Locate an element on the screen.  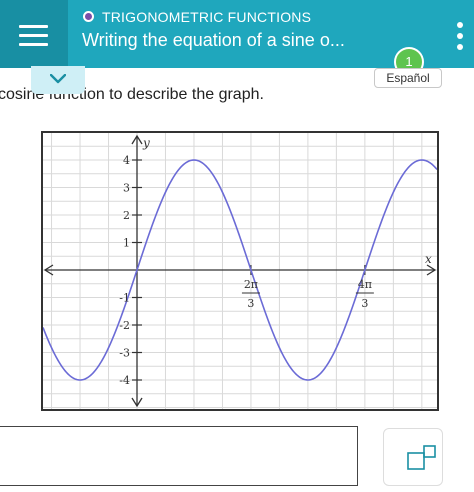
topic-dot-icon is located at coordinates (88, 16).